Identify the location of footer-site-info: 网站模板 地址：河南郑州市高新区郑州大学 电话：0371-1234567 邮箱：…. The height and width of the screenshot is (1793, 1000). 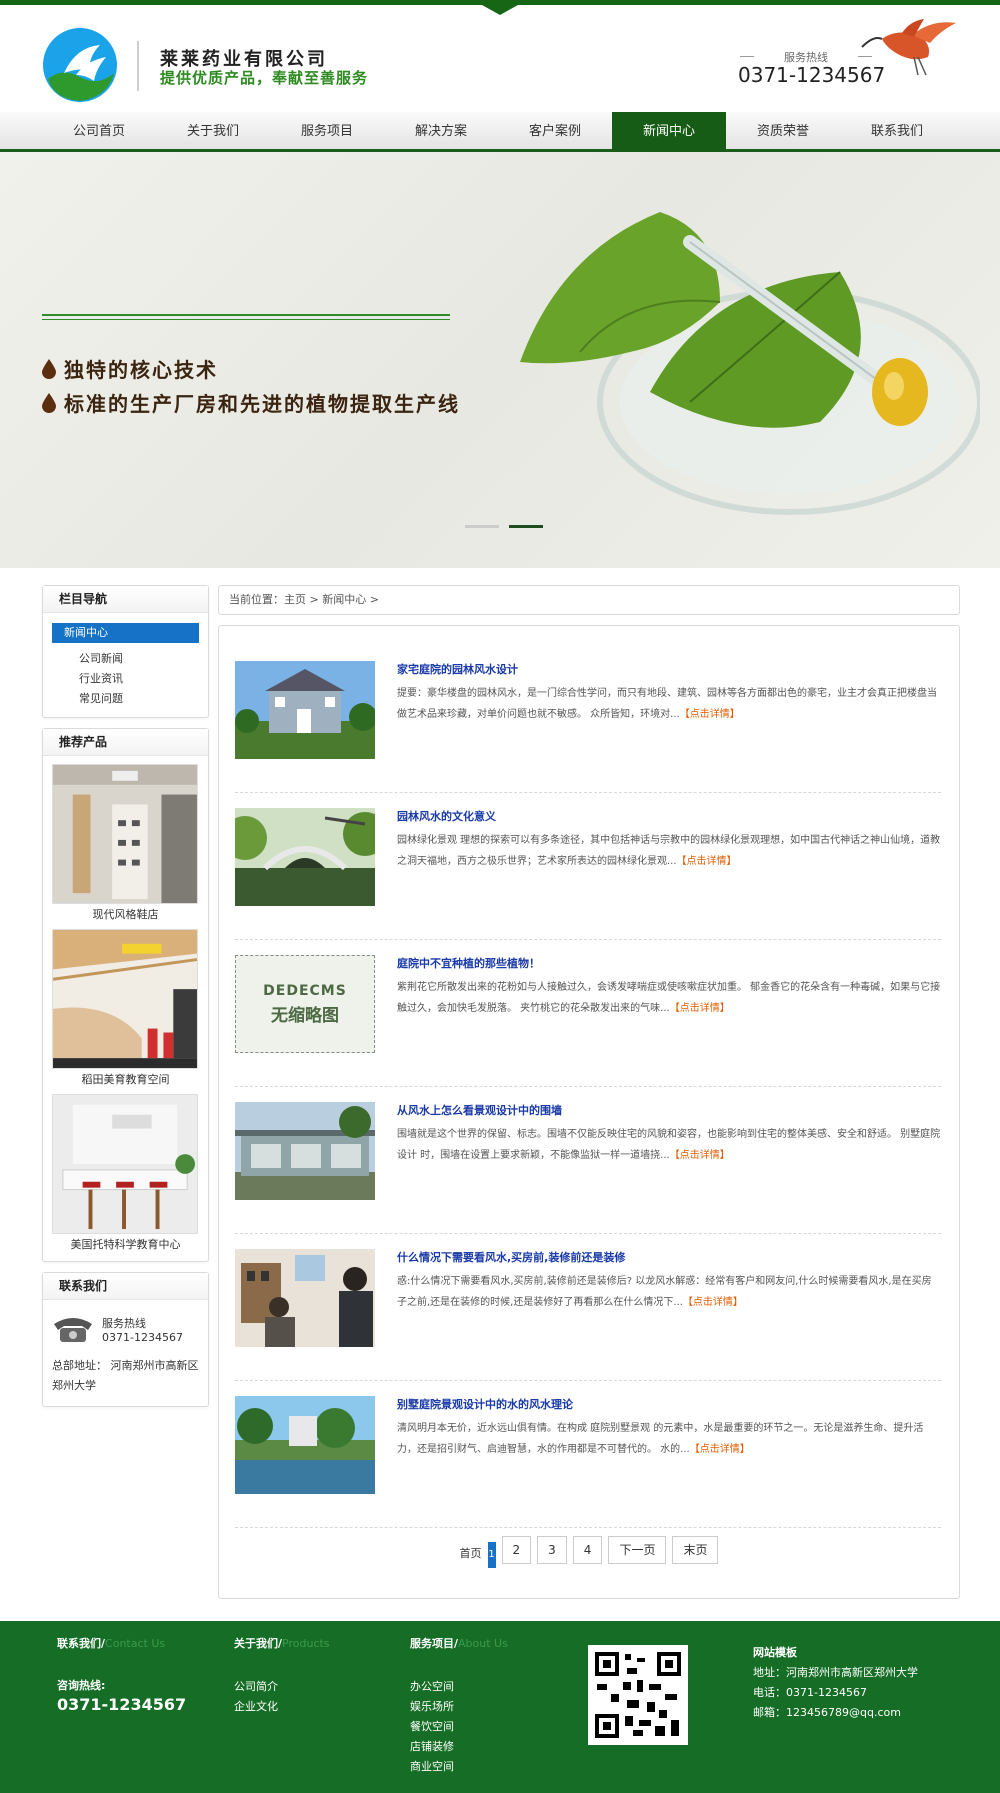
(835, 1683).